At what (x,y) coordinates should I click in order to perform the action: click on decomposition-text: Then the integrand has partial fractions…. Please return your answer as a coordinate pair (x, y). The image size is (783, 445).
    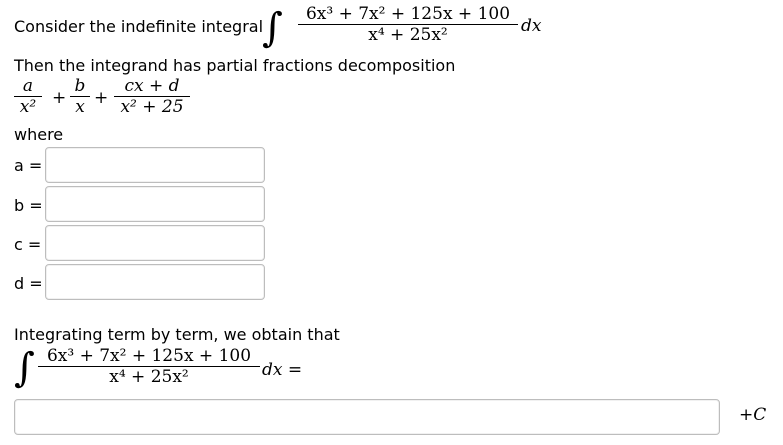
    Looking at the image, I should click on (235, 65).